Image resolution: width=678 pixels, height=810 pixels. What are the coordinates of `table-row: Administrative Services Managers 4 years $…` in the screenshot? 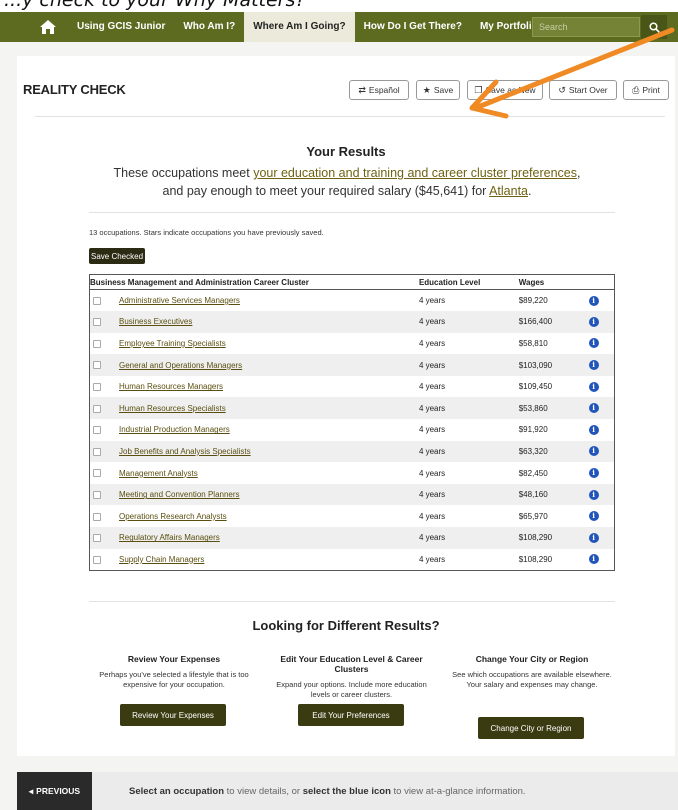 It's located at (352, 300).